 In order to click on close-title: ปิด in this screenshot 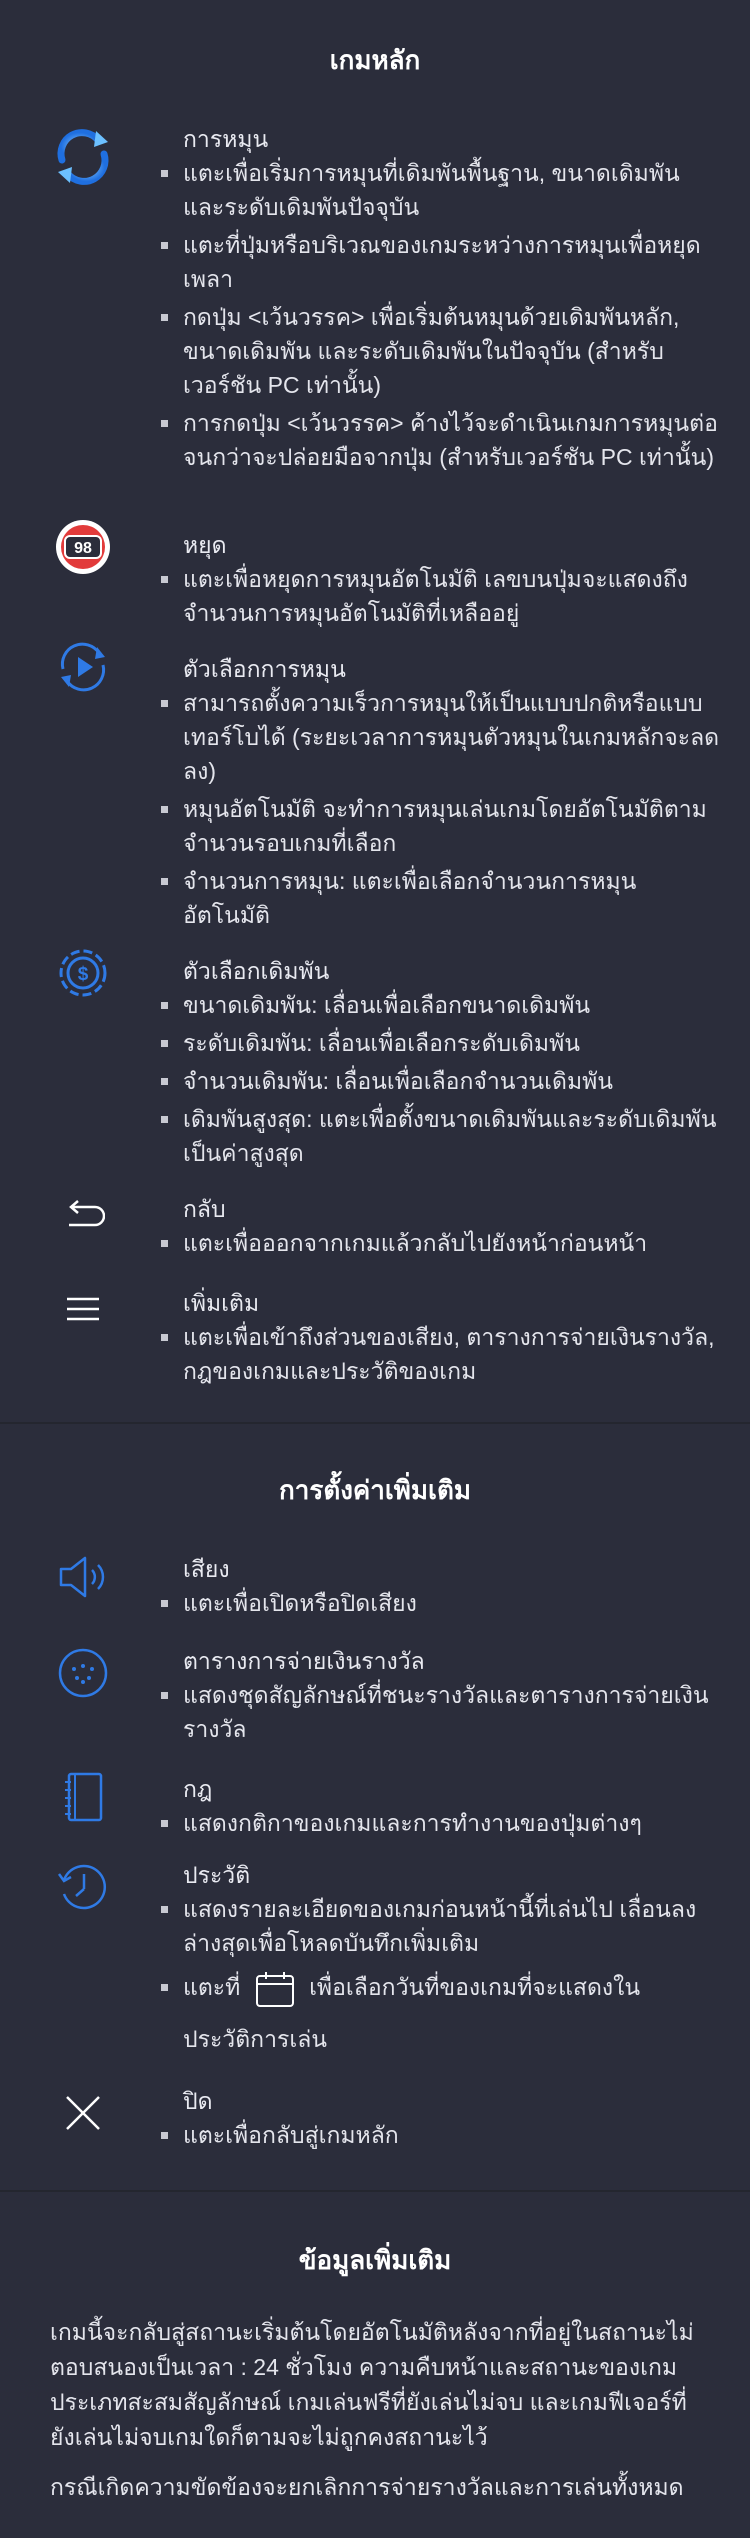, I will do `click(198, 2101)`.